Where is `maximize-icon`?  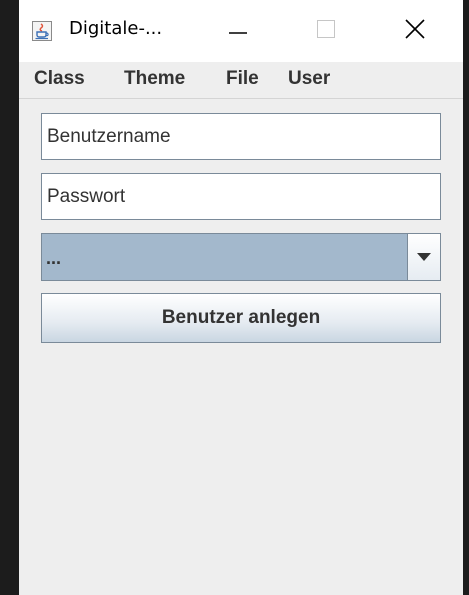 maximize-icon is located at coordinates (326, 31).